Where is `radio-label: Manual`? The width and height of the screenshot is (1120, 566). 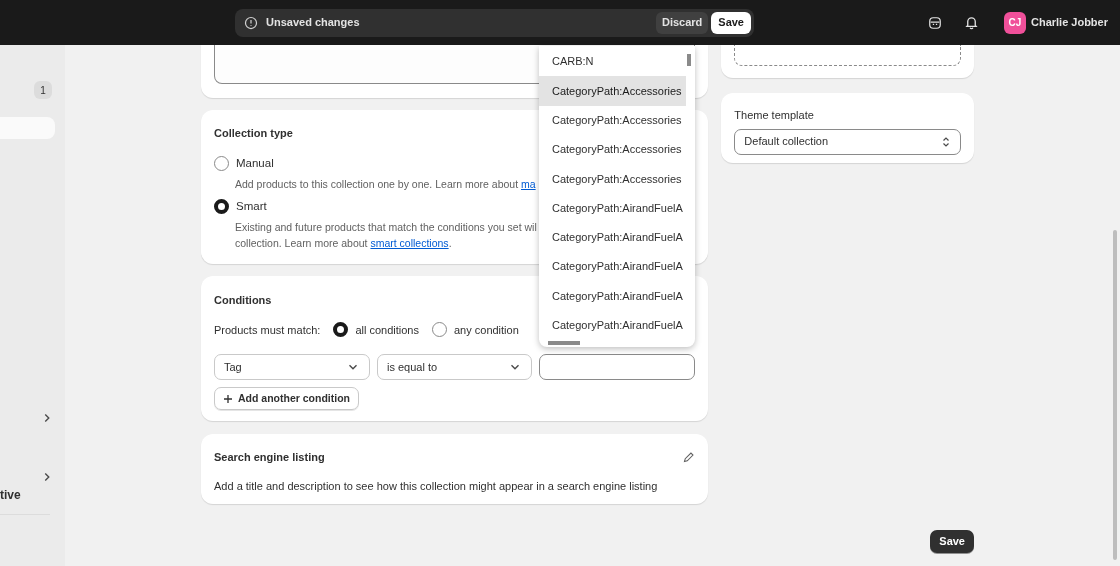 radio-label: Manual is located at coordinates (255, 163).